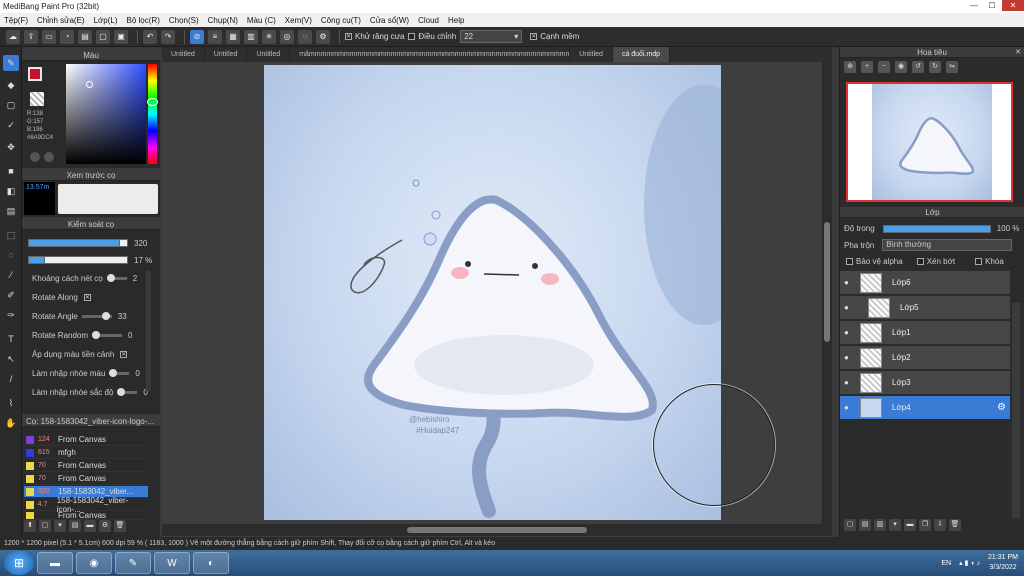  What do you see at coordinates (11, 171) in the screenshot?
I see `shape-icon: ■` at bounding box center [11, 171].